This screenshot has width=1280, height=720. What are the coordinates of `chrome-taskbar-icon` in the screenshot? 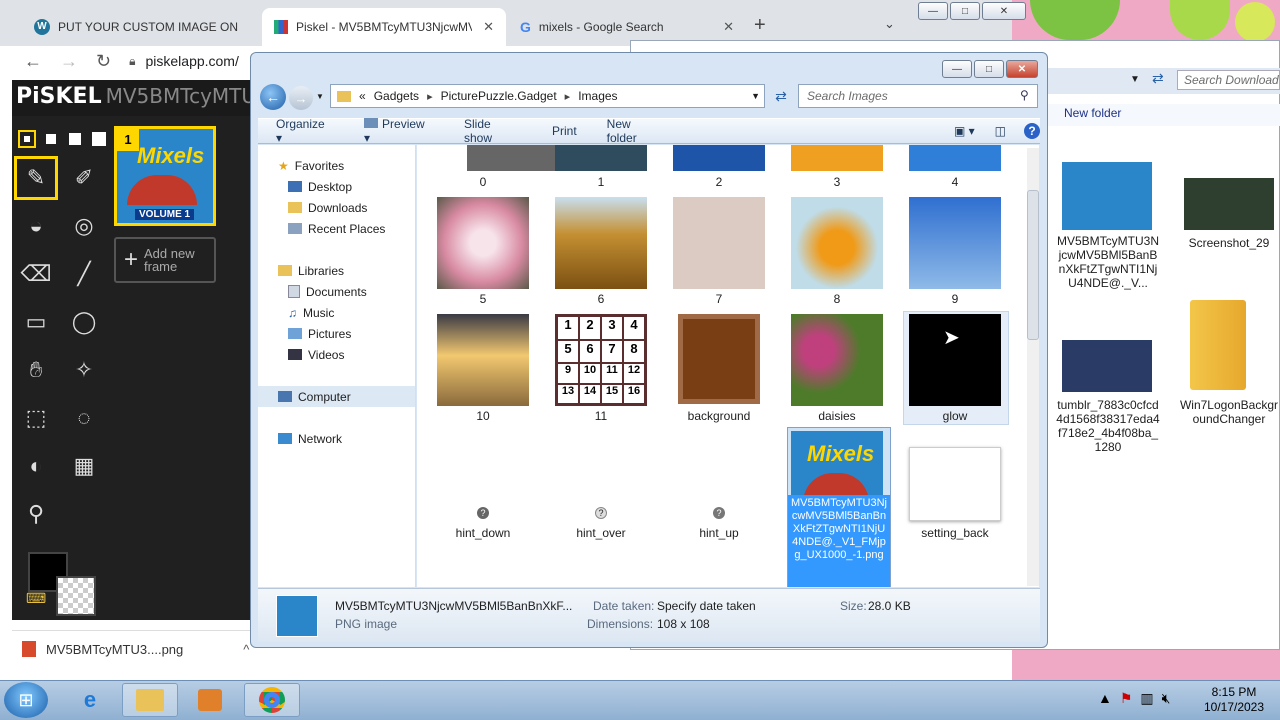 It's located at (272, 700).